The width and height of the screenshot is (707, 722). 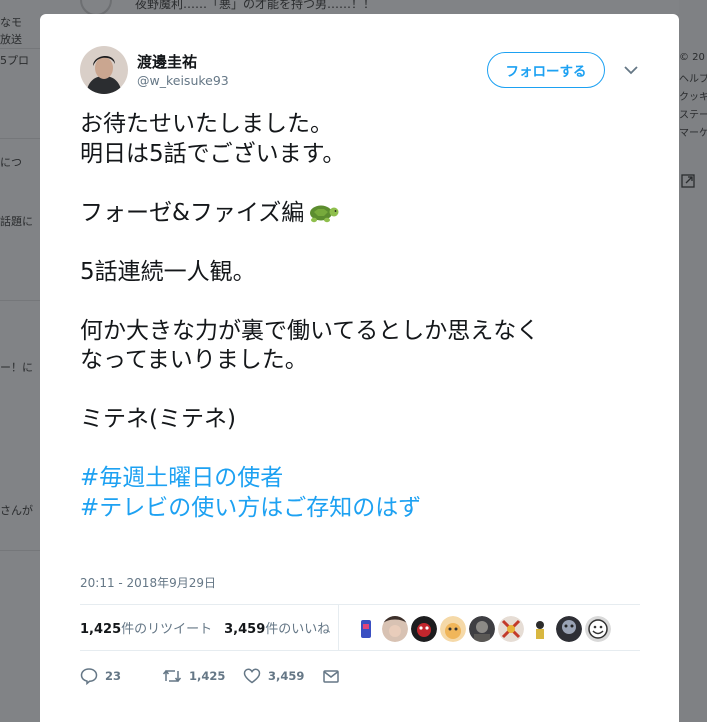 What do you see at coordinates (14, 60) in the screenshot?
I see `background-fragment: 5プロ` at bounding box center [14, 60].